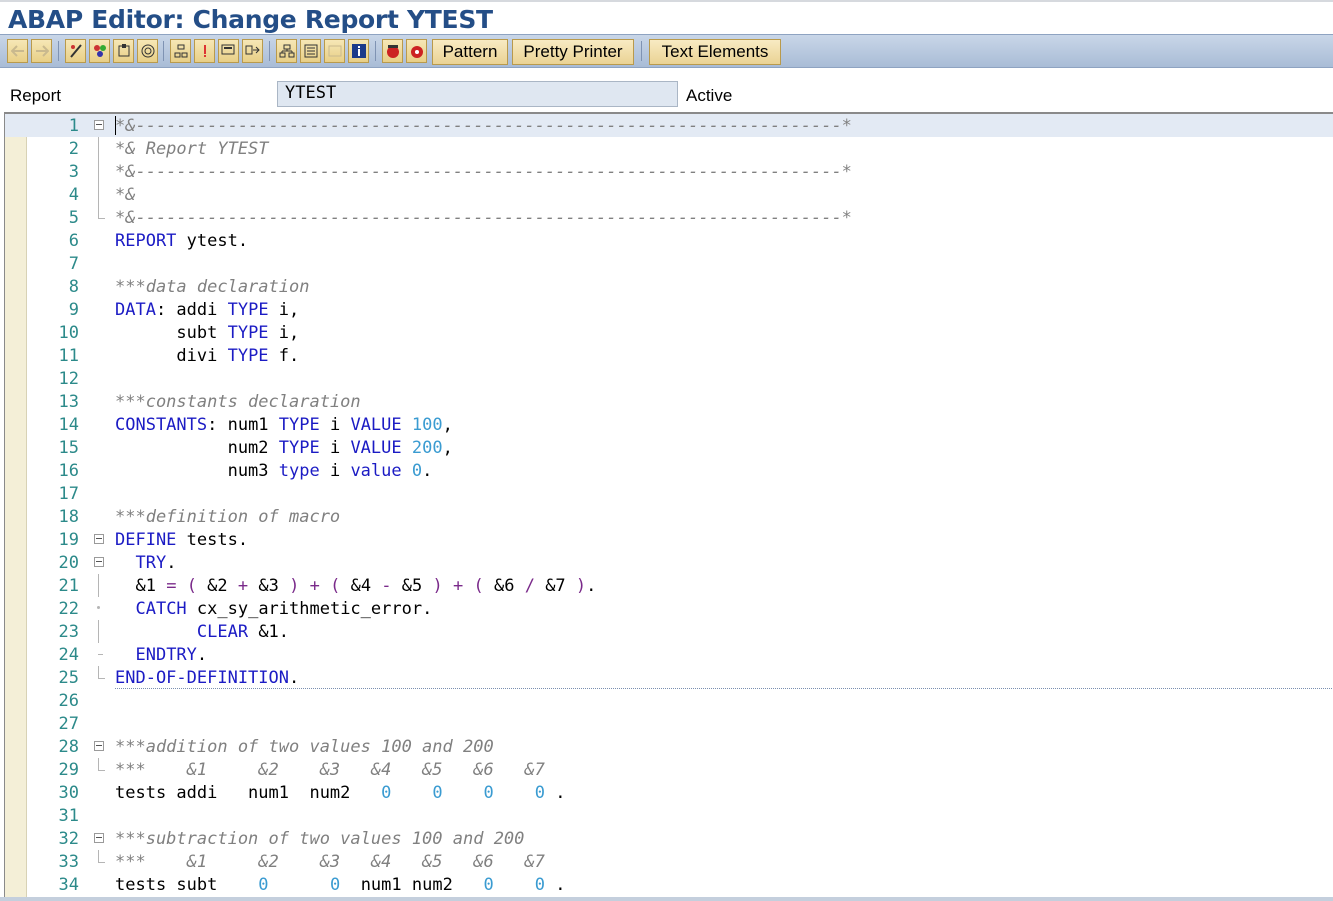 Image resolution: width=1333 pixels, height=901 pixels. I want to click on code-token: ***data declaration, so click(212, 287).